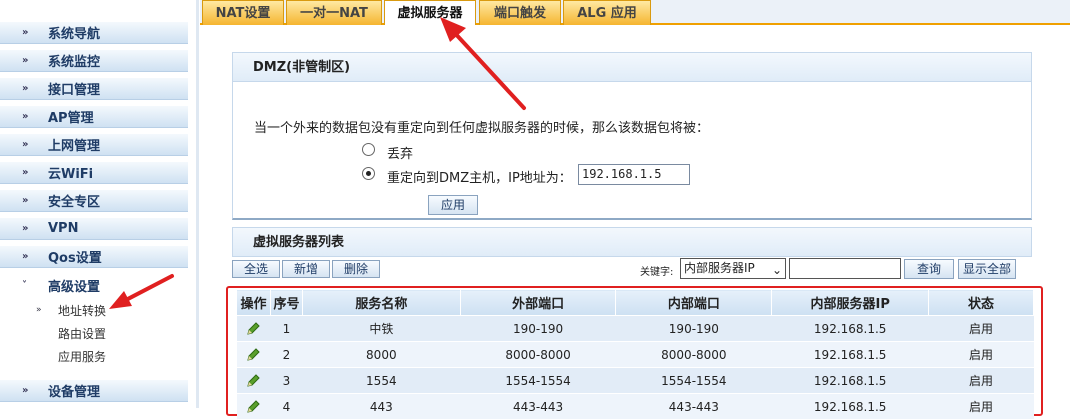 The image size is (1070, 420). Describe the element at coordinates (356, 269) in the screenshot. I see `delete-button: 删除` at that location.